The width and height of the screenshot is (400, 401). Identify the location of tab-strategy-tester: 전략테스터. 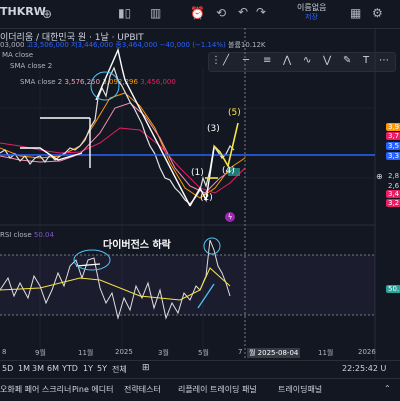
(142, 389).